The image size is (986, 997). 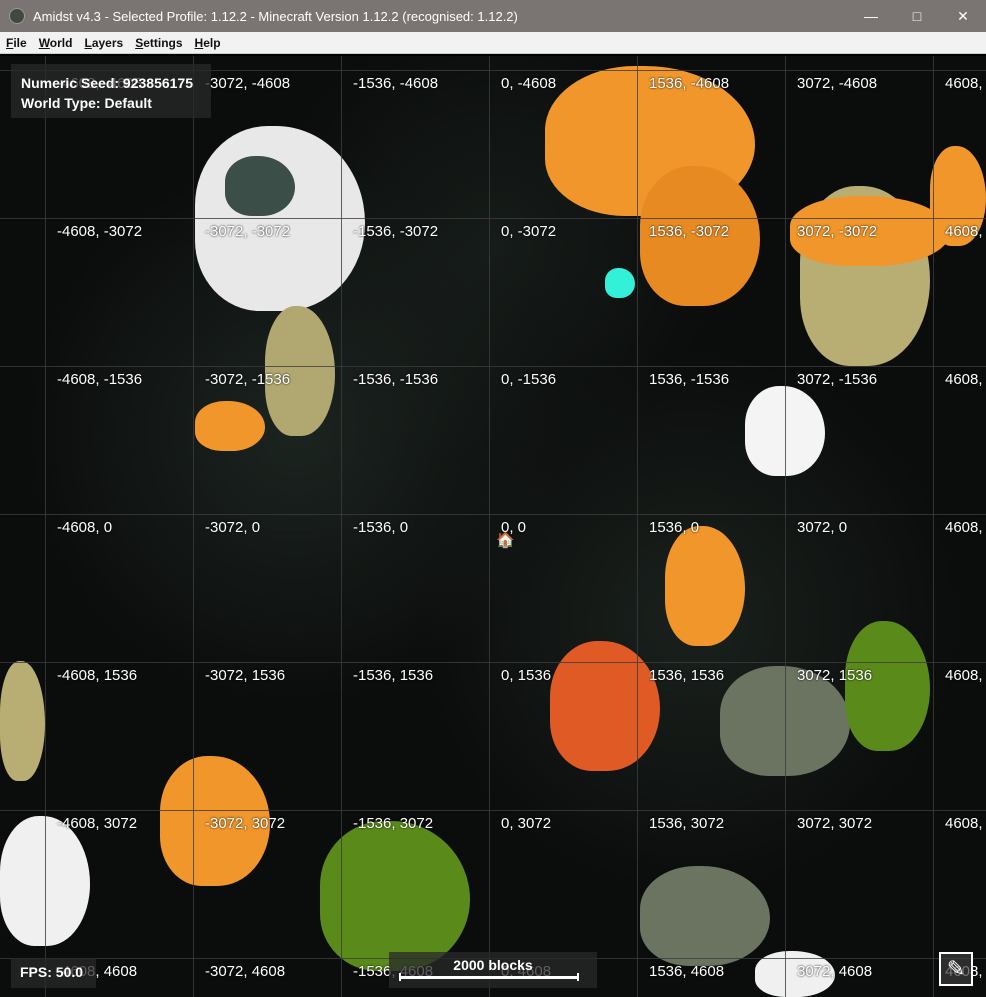 What do you see at coordinates (687, 823) in the screenshot?
I see `grid-coordinate-label: 1536, 3072` at bounding box center [687, 823].